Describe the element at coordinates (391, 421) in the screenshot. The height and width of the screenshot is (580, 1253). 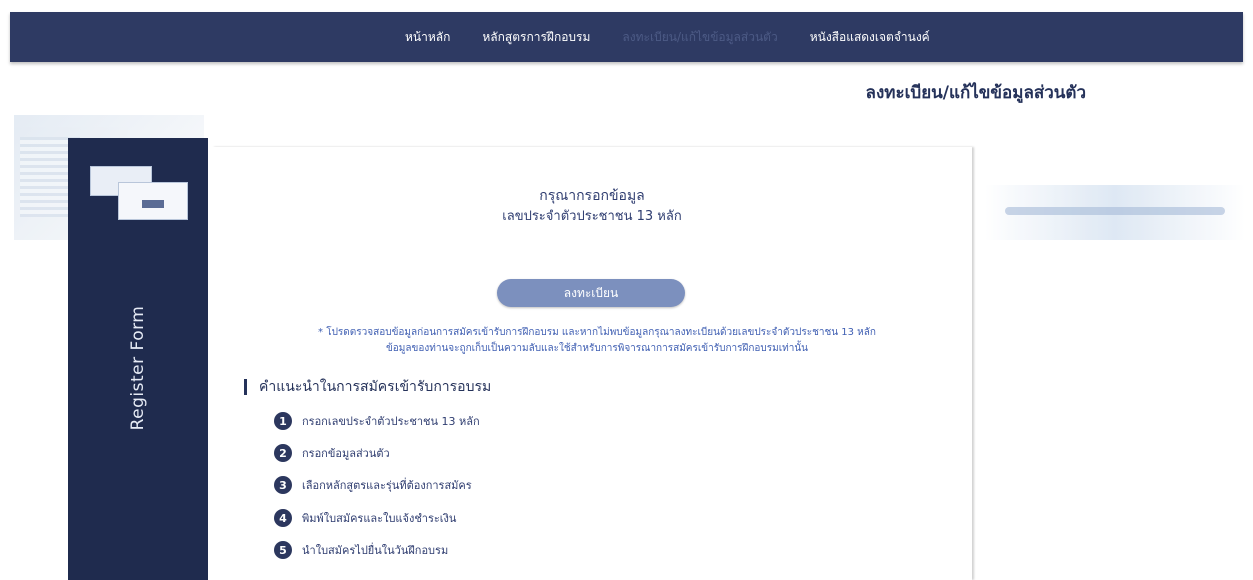
I see `step-label: กรอกเลขประจำตัวประชาชน 13 หลัก` at that location.